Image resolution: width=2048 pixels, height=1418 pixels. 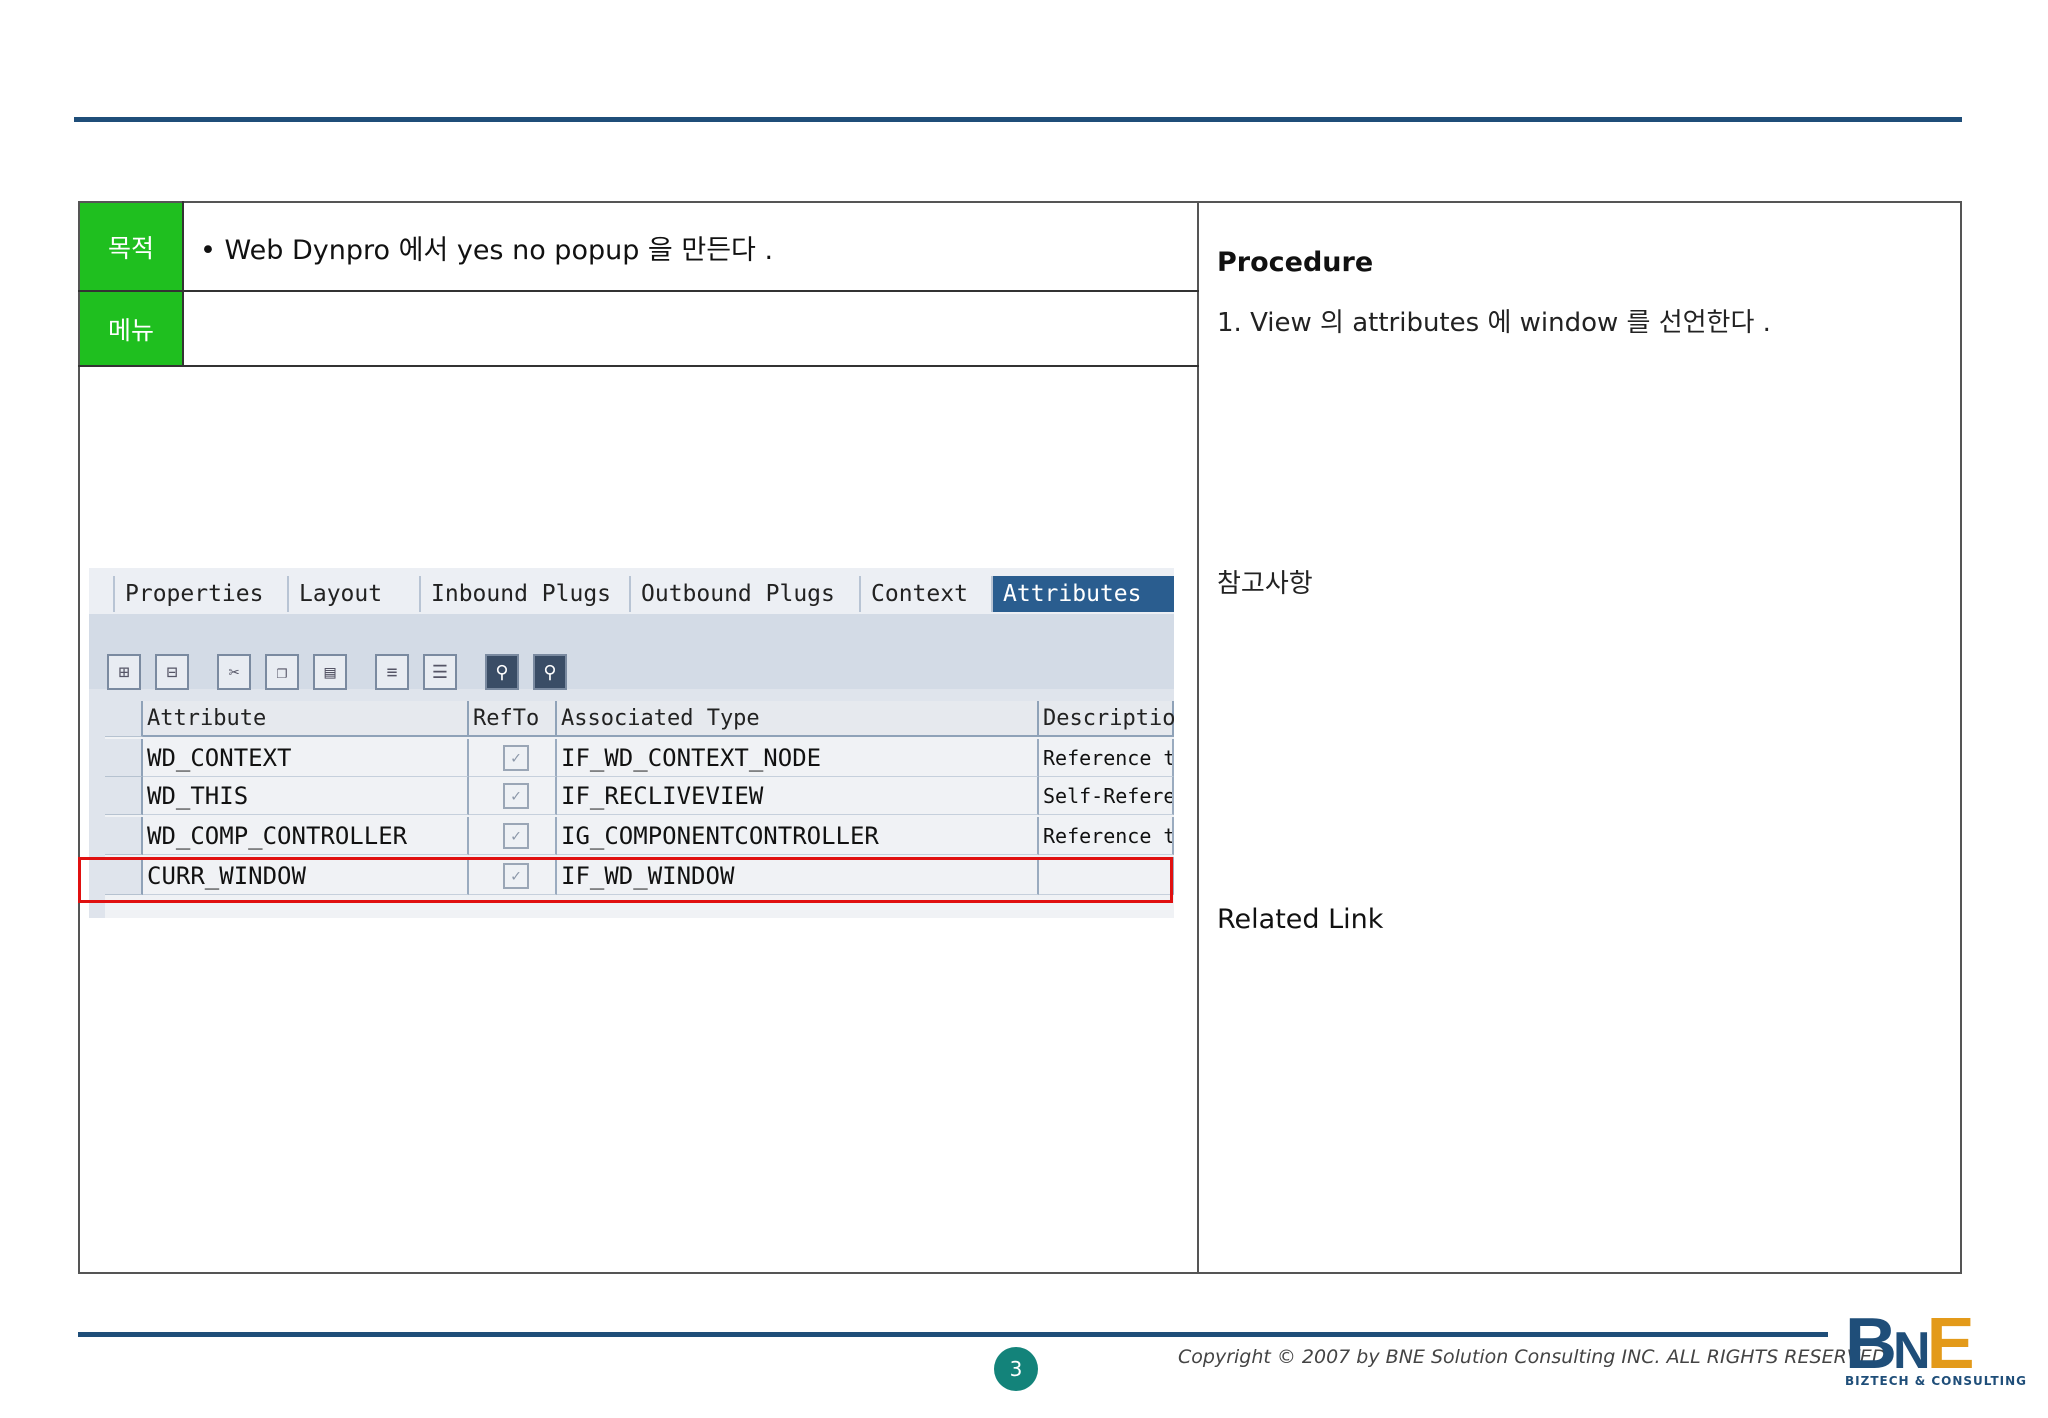 I want to click on tab-outbound-plugs: Outbound Plugs, so click(x=745, y=594).